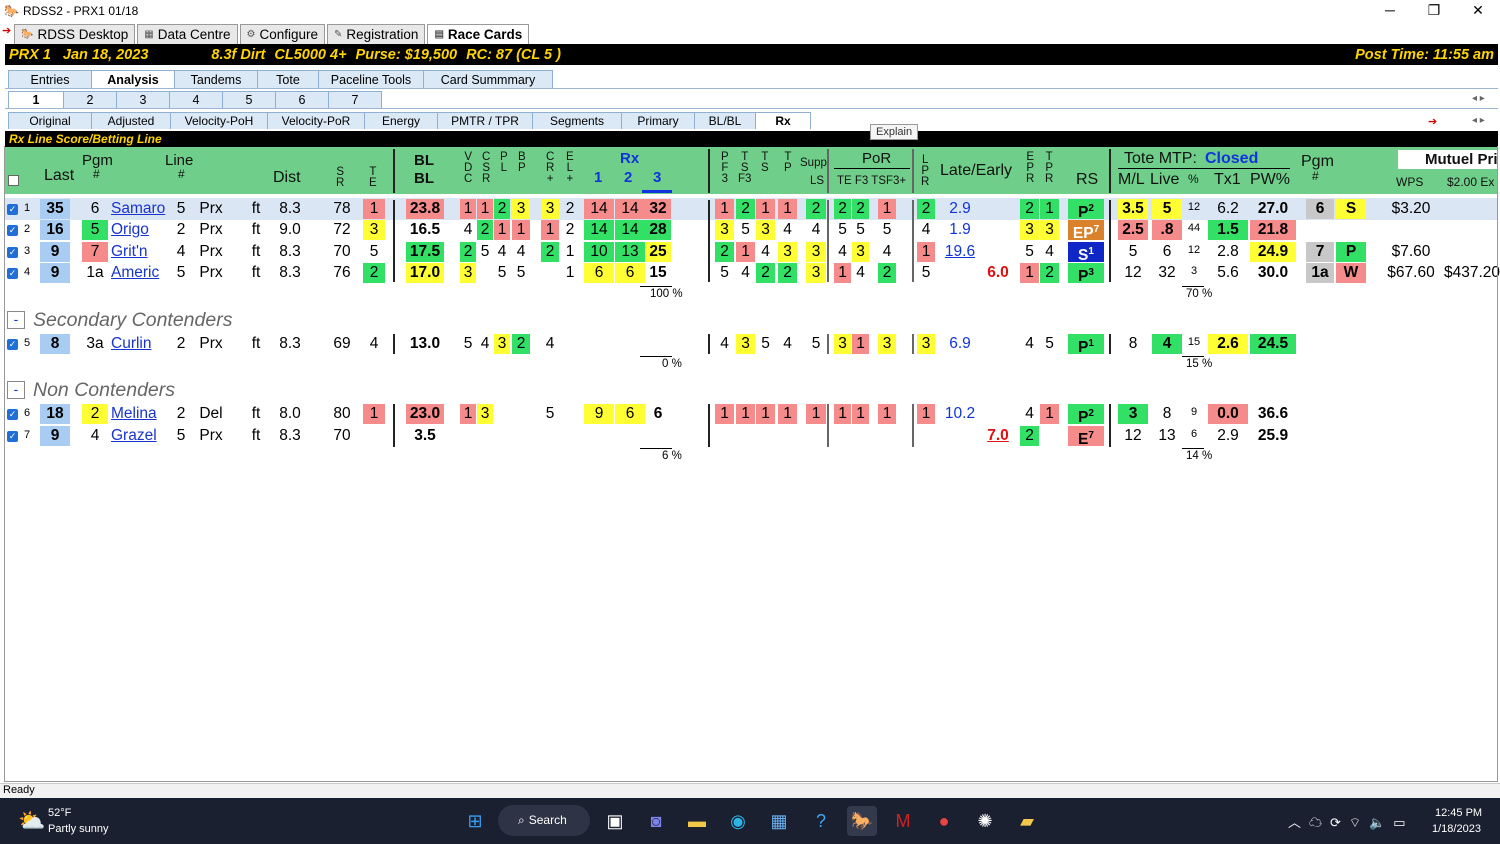 Image resolution: width=1500 pixels, height=844 pixels. What do you see at coordinates (1390, 11) in the screenshot?
I see `minimize-button: ─` at bounding box center [1390, 11].